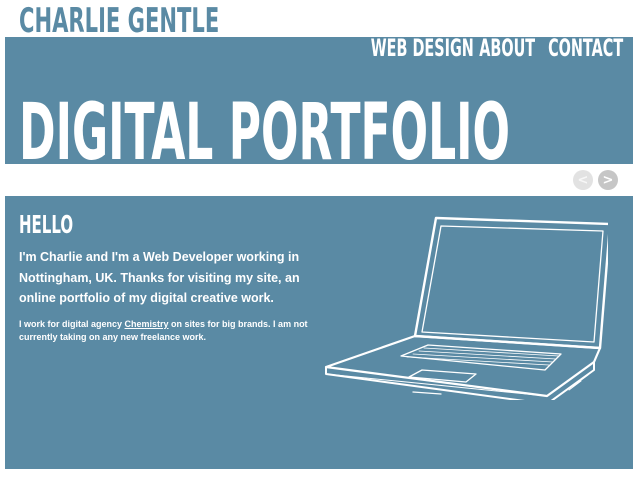 The image size is (640, 477). What do you see at coordinates (46, 224) in the screenshot?
I see `section-heading: HELLO` at bounding box center [46, 224].